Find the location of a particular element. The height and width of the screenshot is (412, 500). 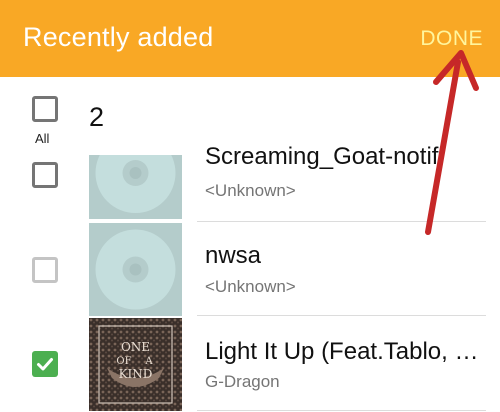

select-all-label: All is located at coordinates (42, 138).